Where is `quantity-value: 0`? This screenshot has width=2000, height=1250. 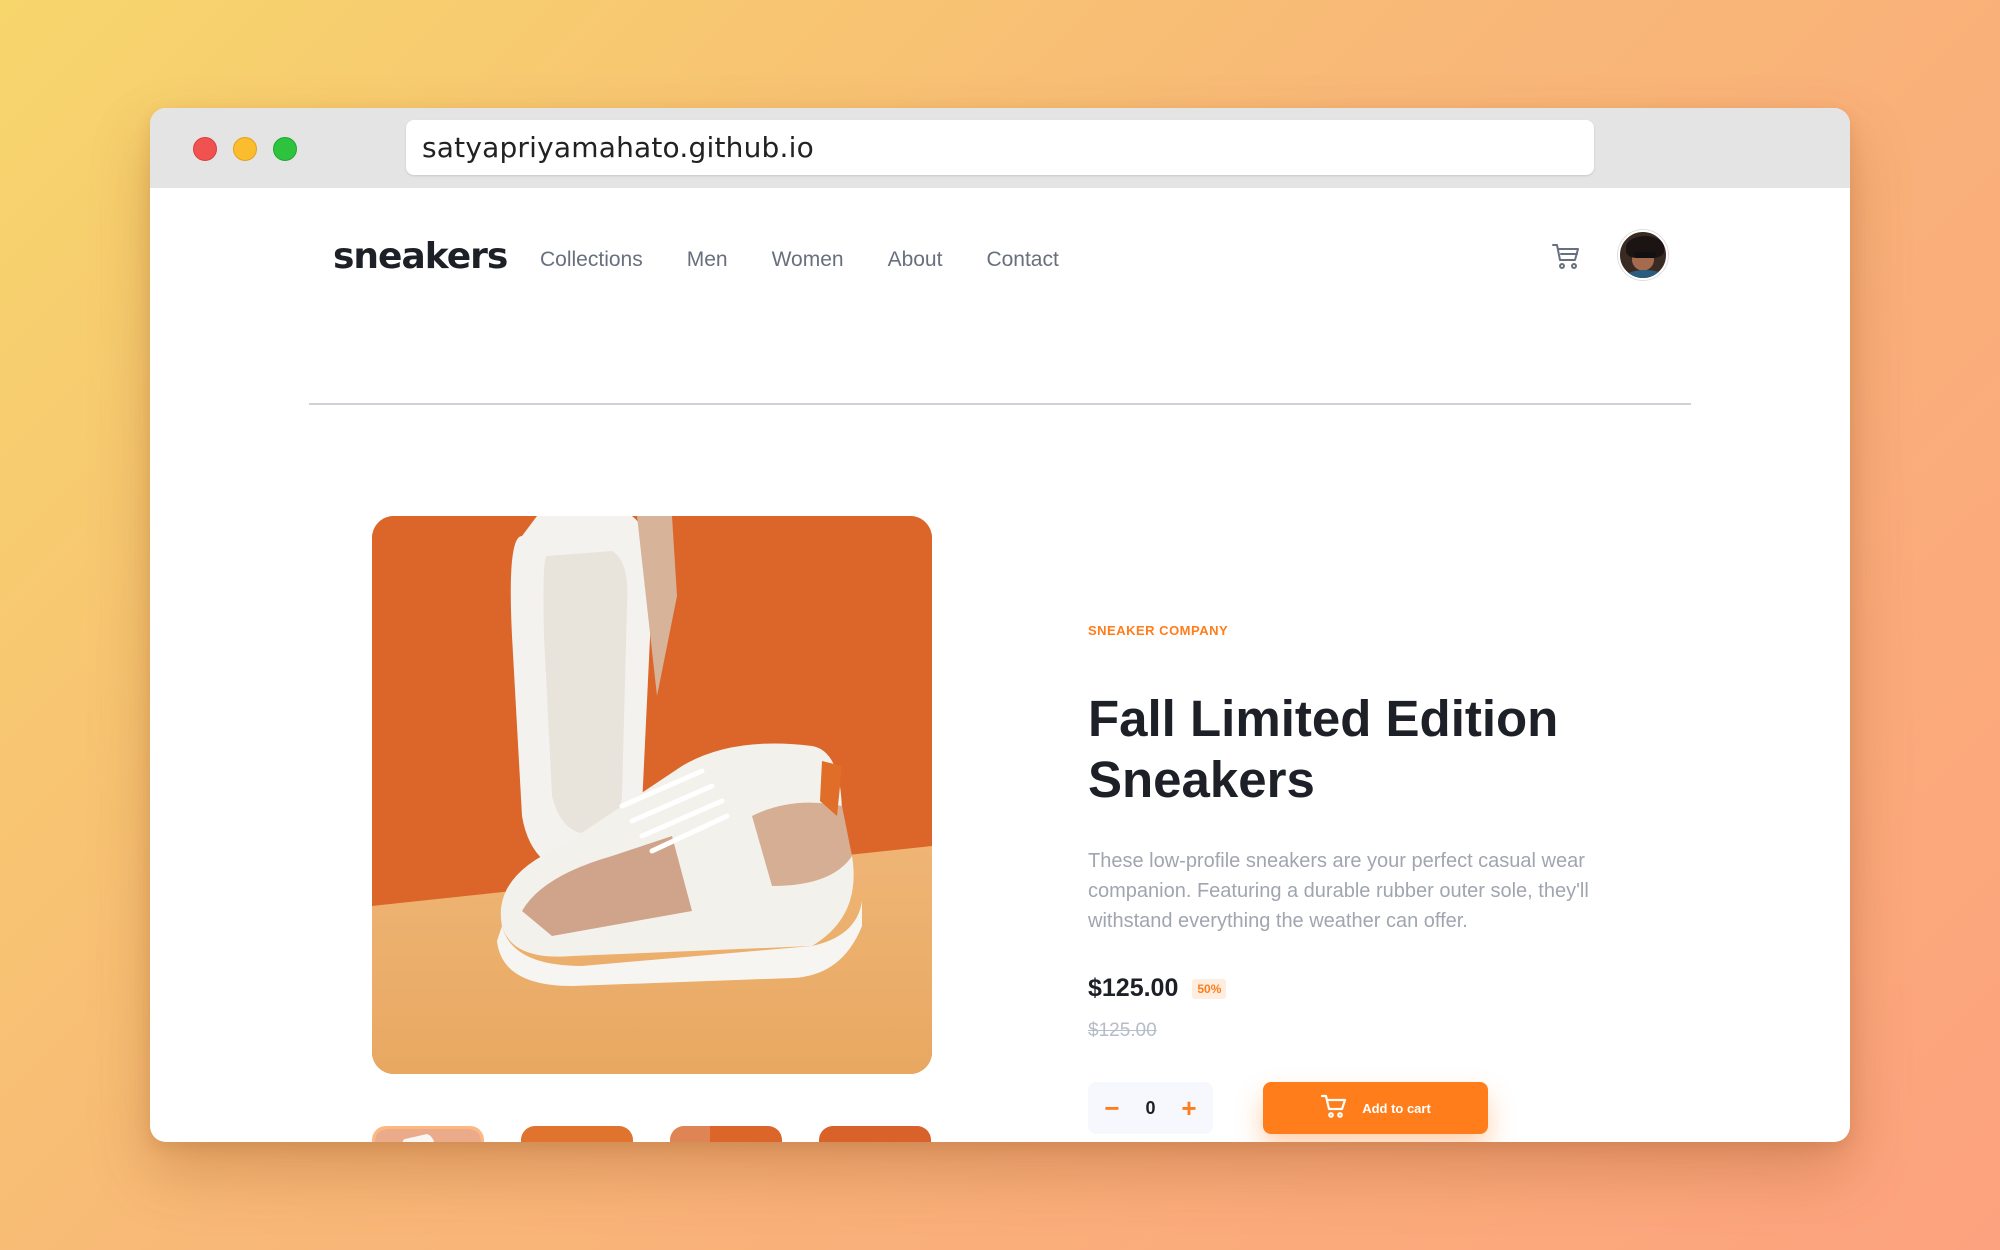
quantity-value: 0 is located at coordinates (1150, 1107).